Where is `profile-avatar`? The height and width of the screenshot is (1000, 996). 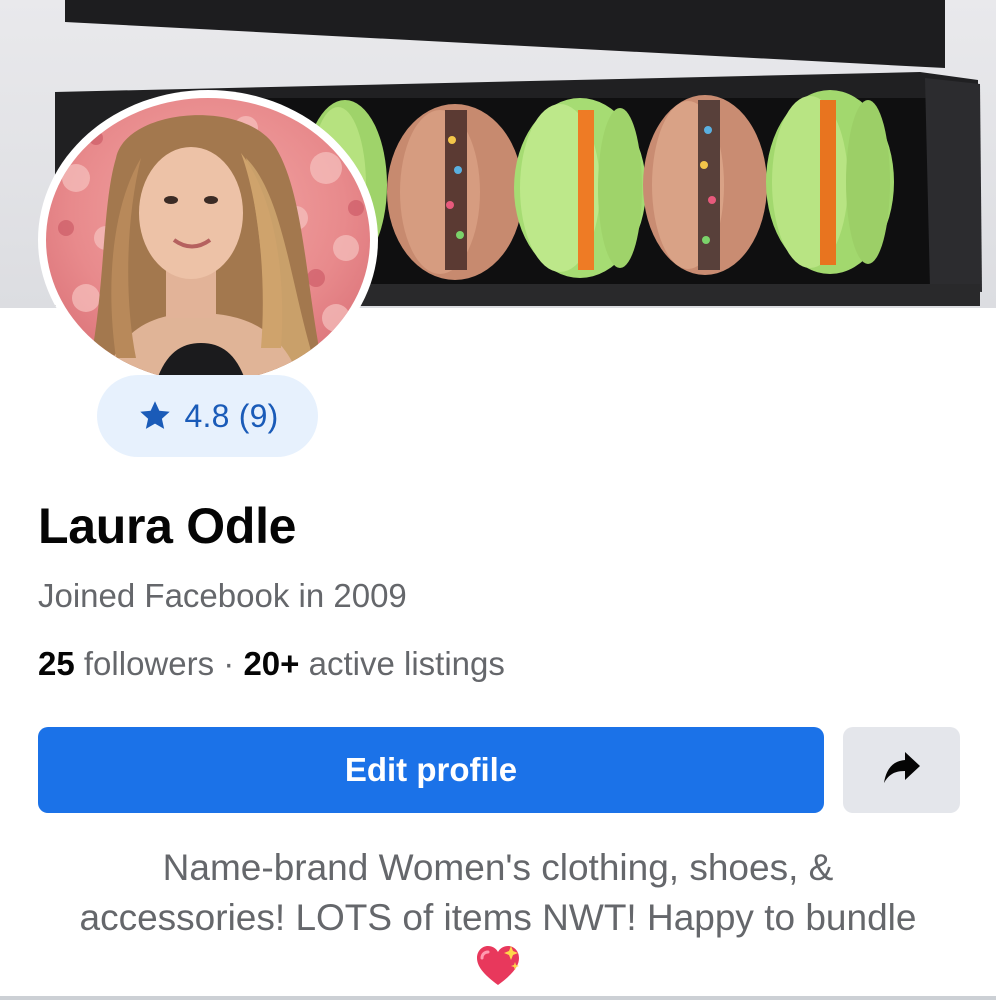 profile-avatar is located at coordinates (208, 240).